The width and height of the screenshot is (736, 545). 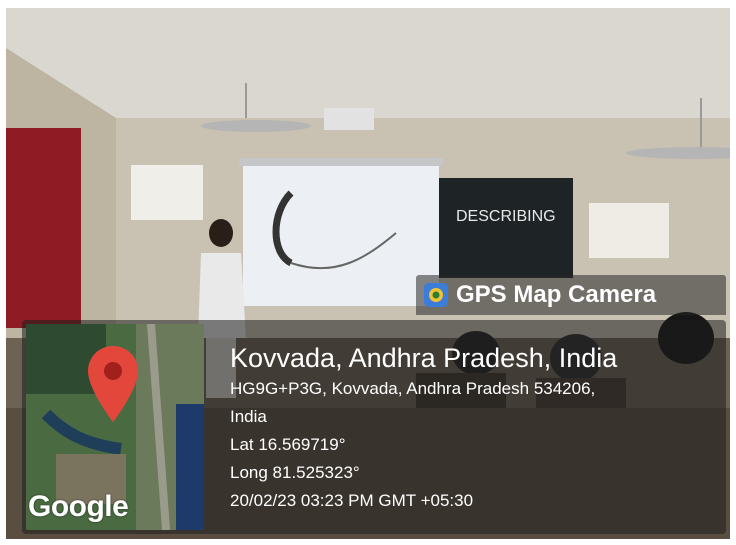 What do you see at coordinates (556, 294) in the screenshot?
I see `badge-label: GPS Map Camera` at bounding box center [556, 294].